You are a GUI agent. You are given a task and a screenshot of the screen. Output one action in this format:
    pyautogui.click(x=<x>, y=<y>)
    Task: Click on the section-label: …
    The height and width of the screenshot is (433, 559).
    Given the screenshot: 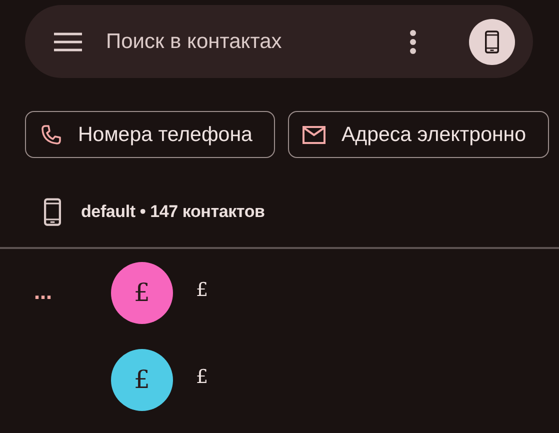 What is the action you would take?
    pyautogui.click(x=43, y=294)
    